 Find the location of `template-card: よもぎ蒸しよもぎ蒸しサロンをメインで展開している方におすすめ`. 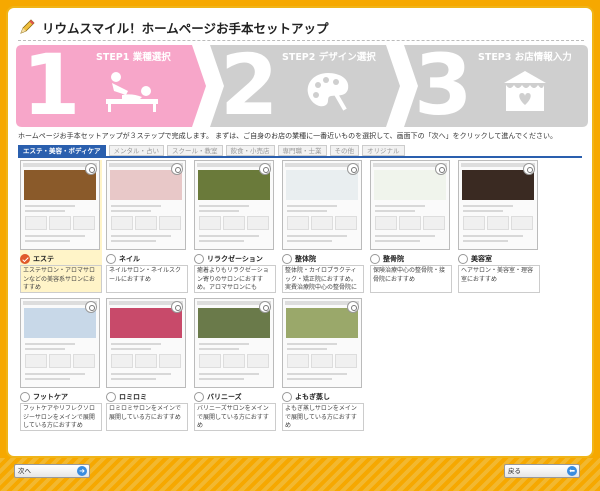

template-card: よもぎ蒸しよもぎ蒸しサロンをメインで展開している方におすすめ is located at coordinates (323, 364).